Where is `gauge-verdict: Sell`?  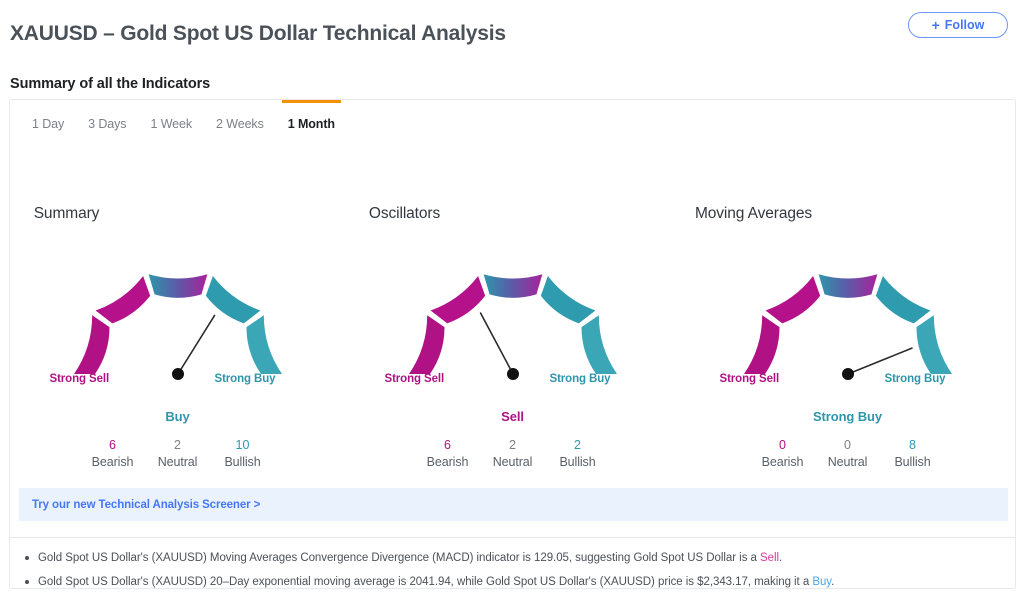
gauge-verdict: Sell is located at coordinates (512, 416).